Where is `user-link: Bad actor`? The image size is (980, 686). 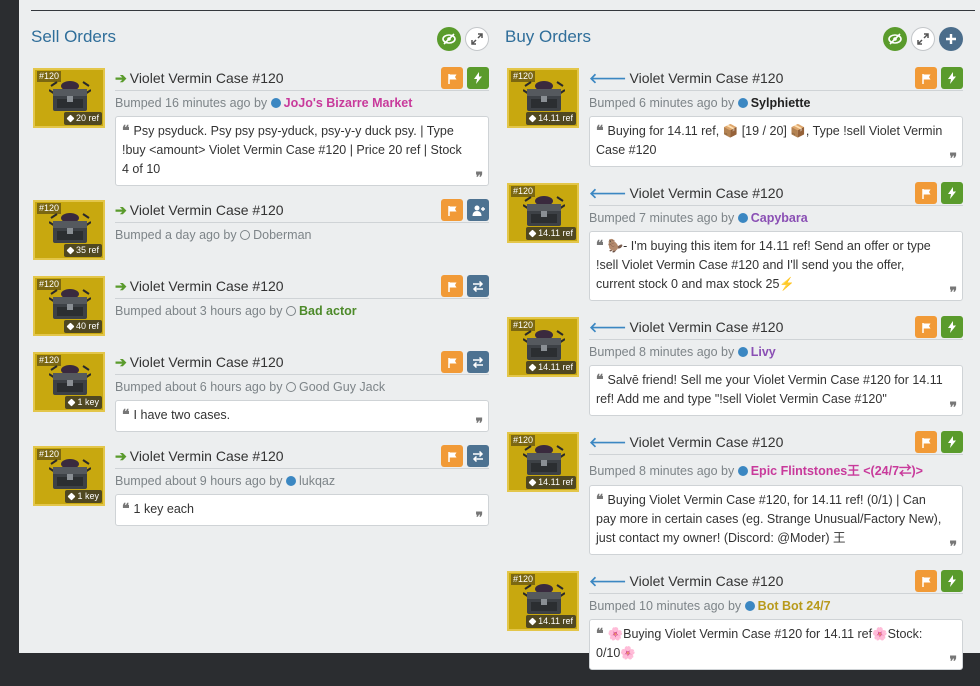
user-link: Bad actor is located at coordinates (328, 311).